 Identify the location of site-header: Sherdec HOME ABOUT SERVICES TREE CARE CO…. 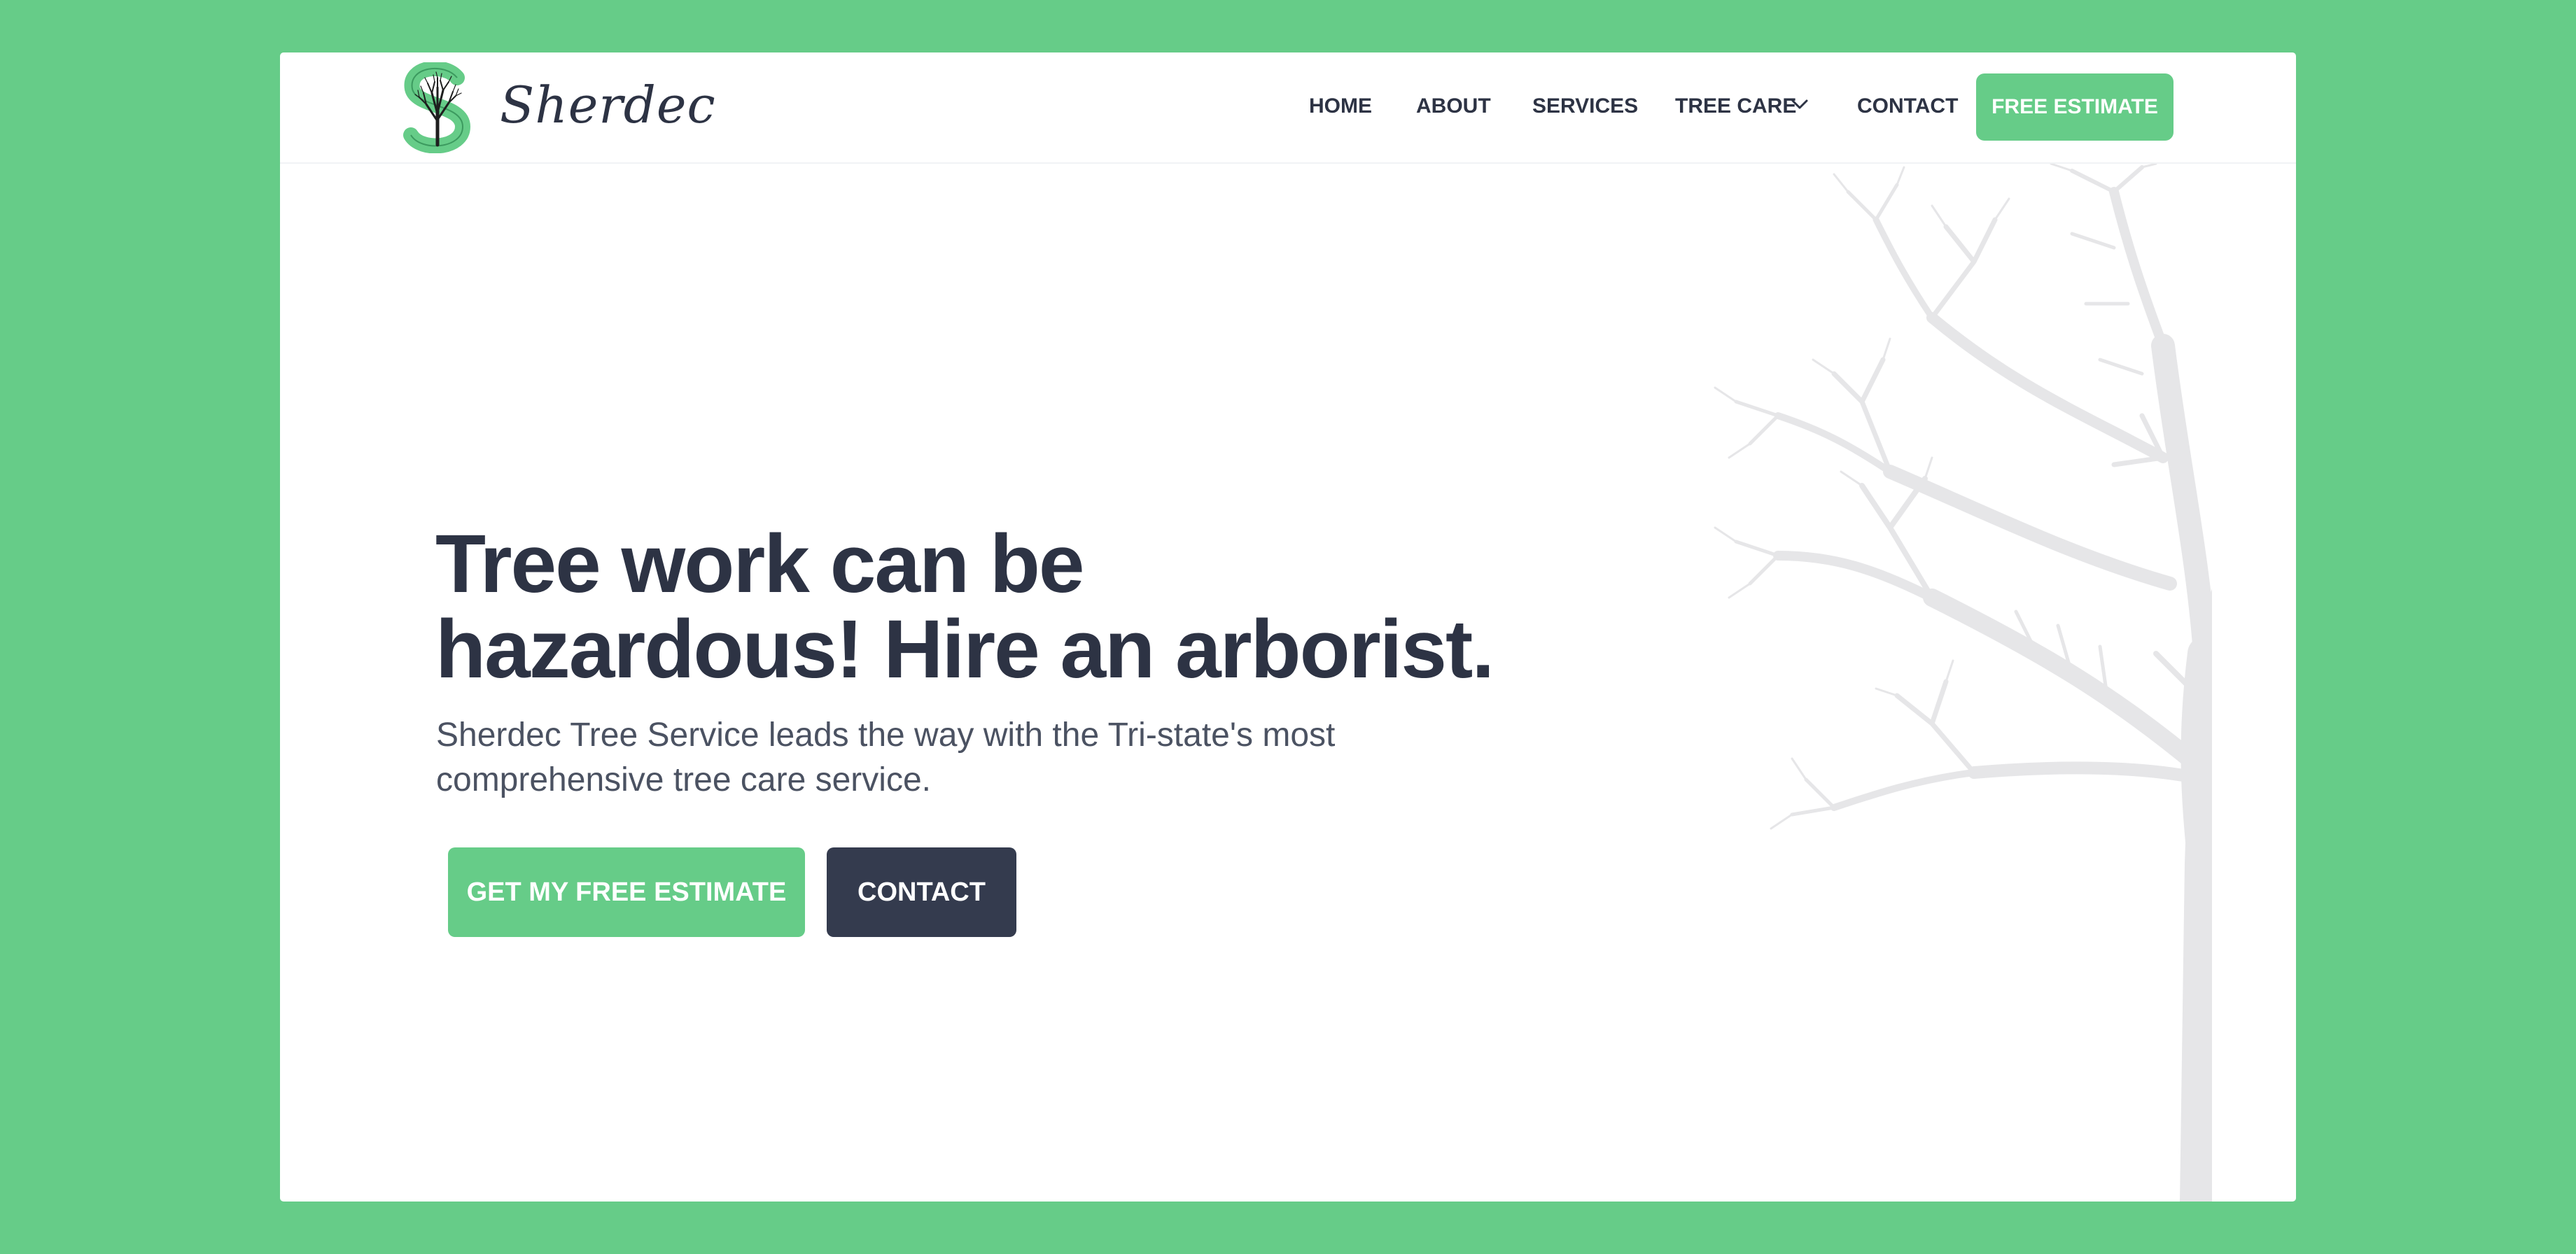
(1288, 108).